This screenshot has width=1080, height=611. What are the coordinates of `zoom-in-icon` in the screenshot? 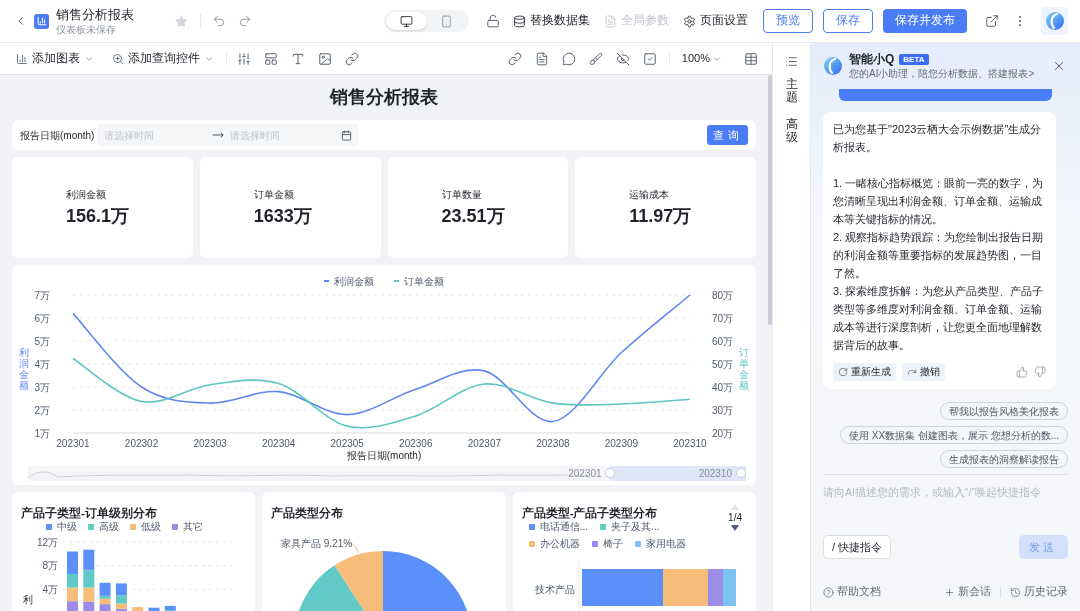 It's located at (118, 58).